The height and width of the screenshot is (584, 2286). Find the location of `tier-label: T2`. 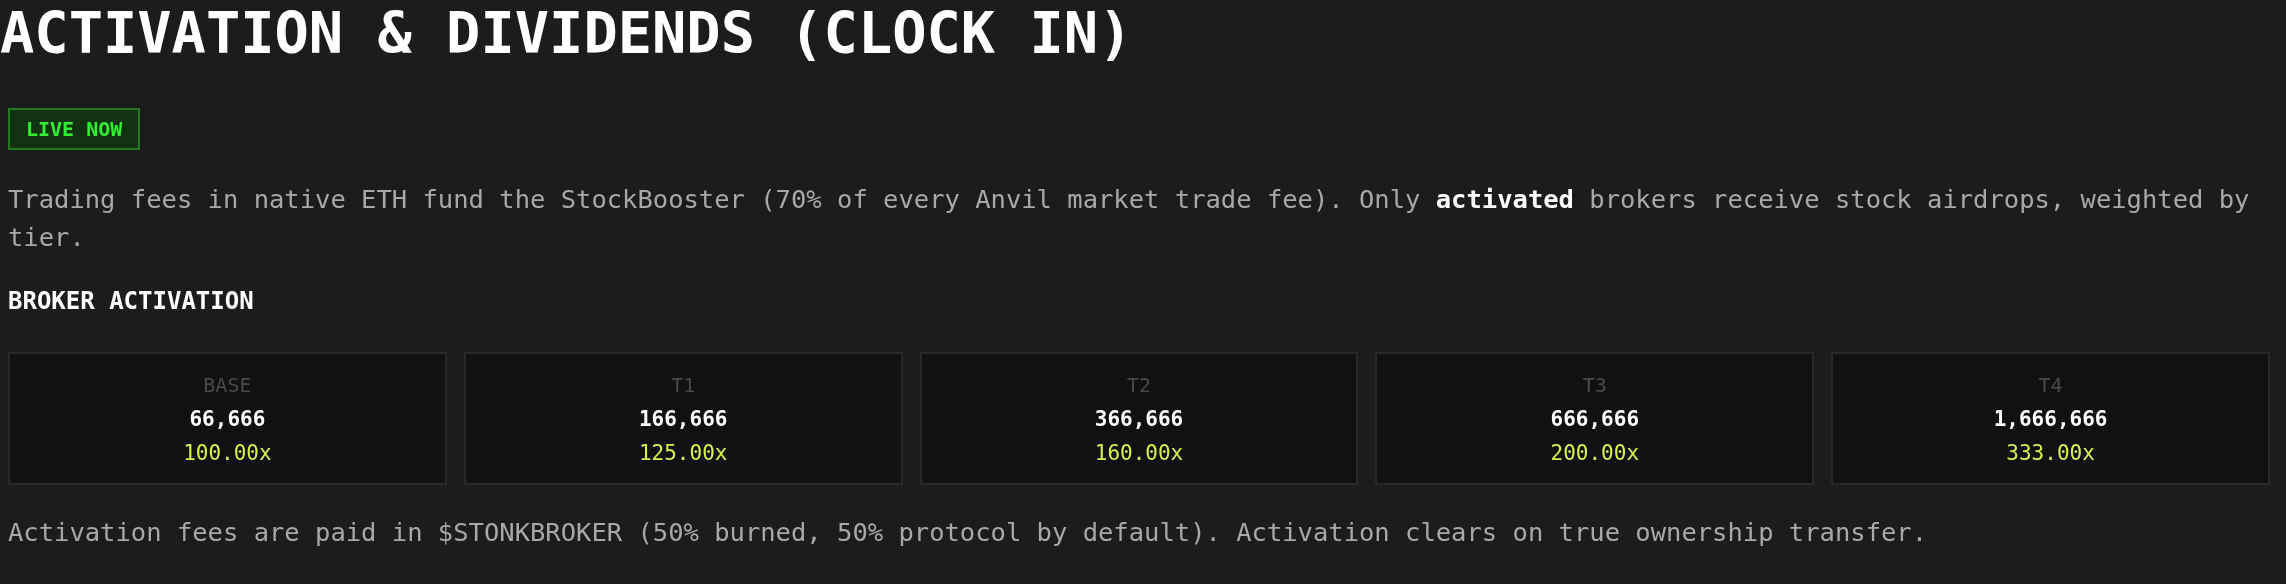

tier-label: T2 is located at coordinates (1139, 385).